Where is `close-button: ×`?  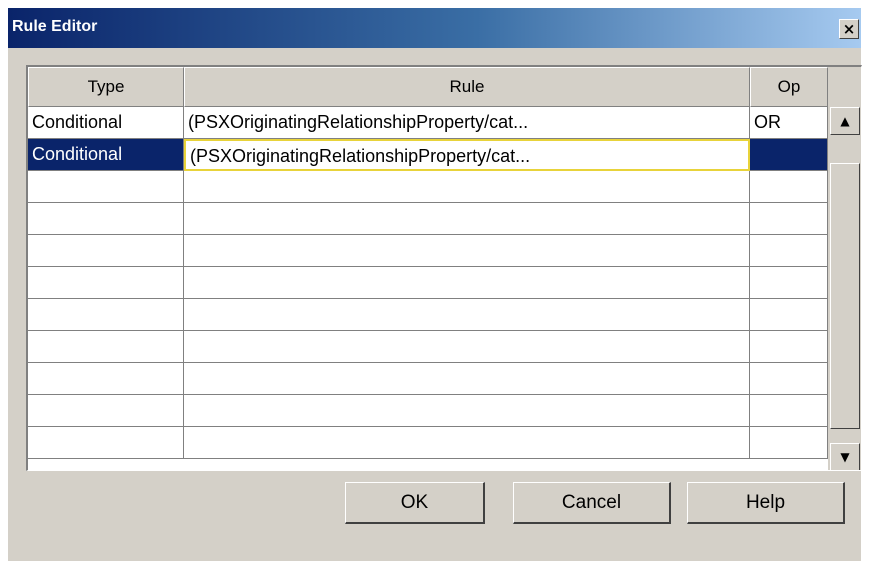
close-button: × is located at coordinates (849, 29).